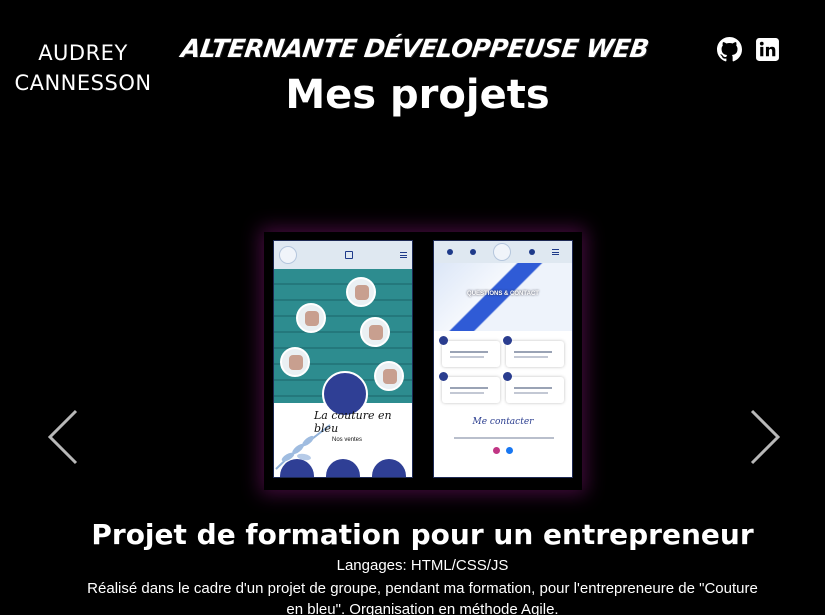 Image resolution: width=825 pixels, height=615 pixels. What do you see at coordinates (503, 450) in the screenshot?
I see `mock-social-icons` at bounding box center [503, 450].